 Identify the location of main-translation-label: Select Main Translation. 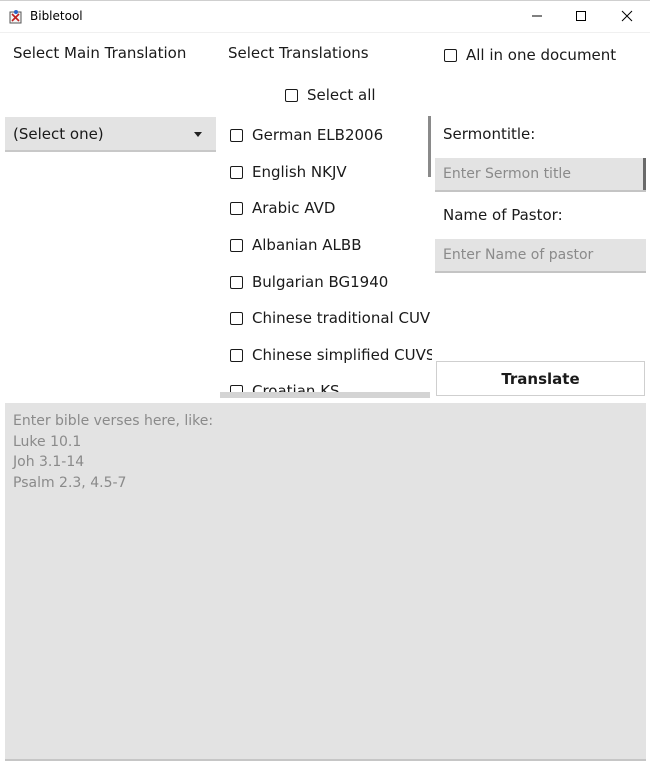
(100, 53).